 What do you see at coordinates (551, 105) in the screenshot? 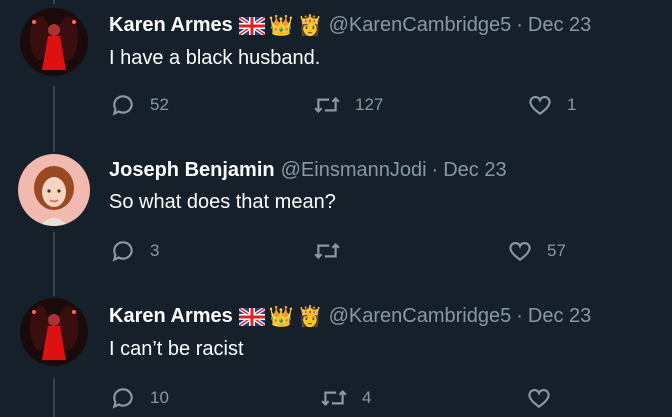
I see `like-button: 1` at bounding box center [551, 105].